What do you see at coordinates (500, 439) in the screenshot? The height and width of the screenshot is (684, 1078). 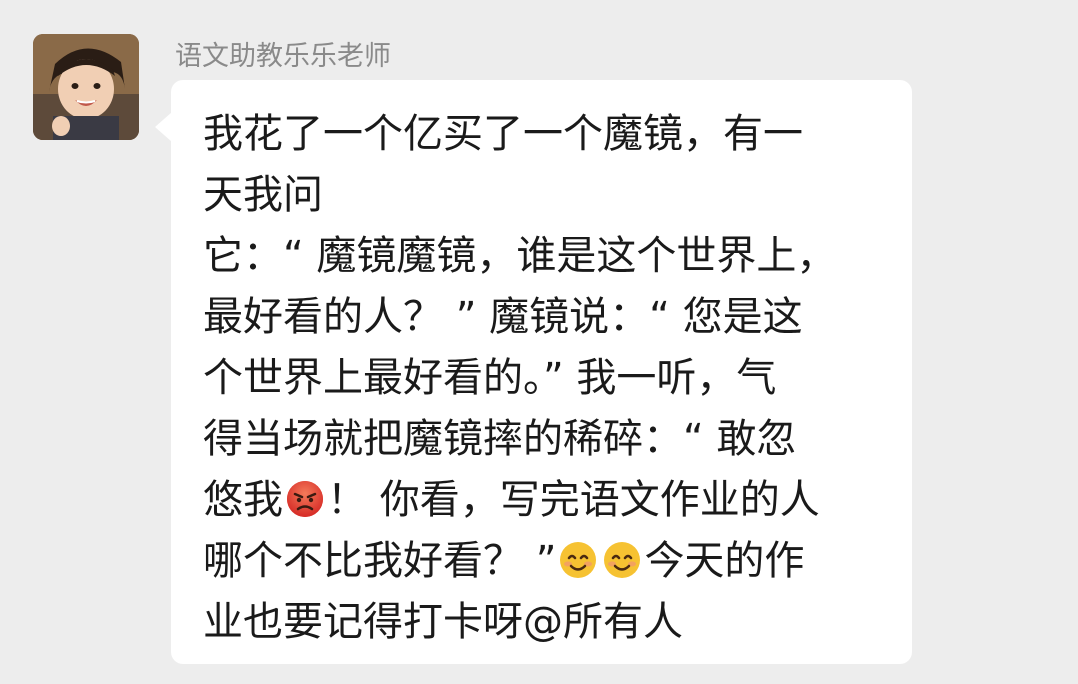 I see `message-line: 得当场就把魔镜摔的稀碎：“ 敢忽` at bounding box center [500, 439].